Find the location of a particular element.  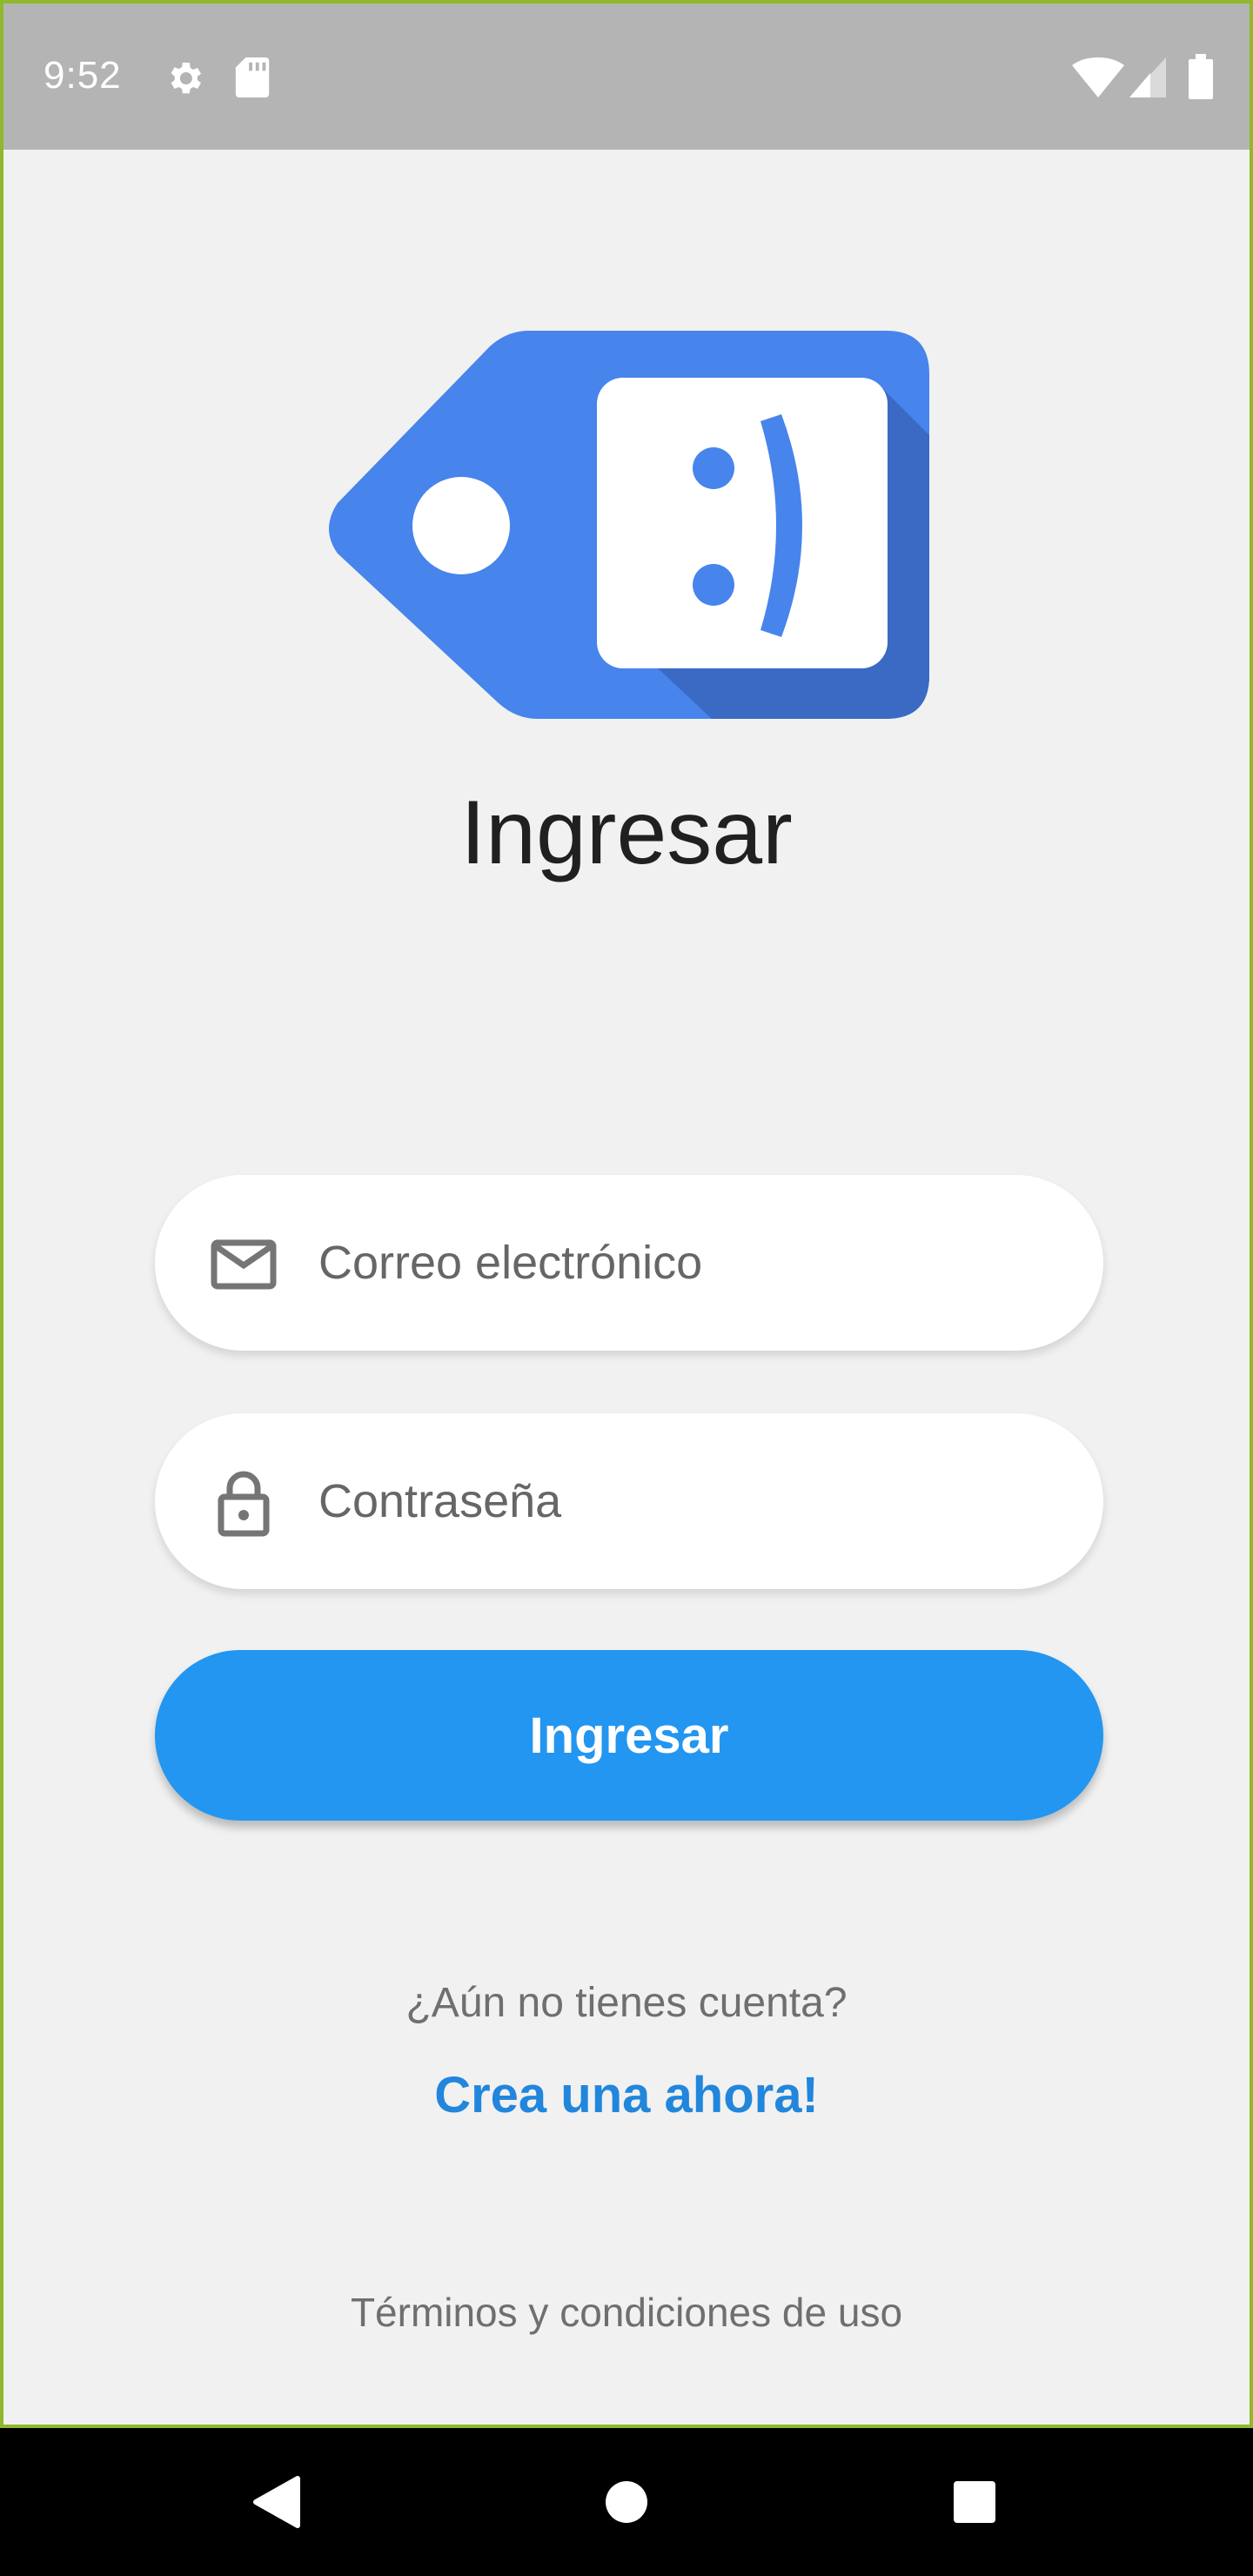

smiley-panel is located at coordinates (742, 523).